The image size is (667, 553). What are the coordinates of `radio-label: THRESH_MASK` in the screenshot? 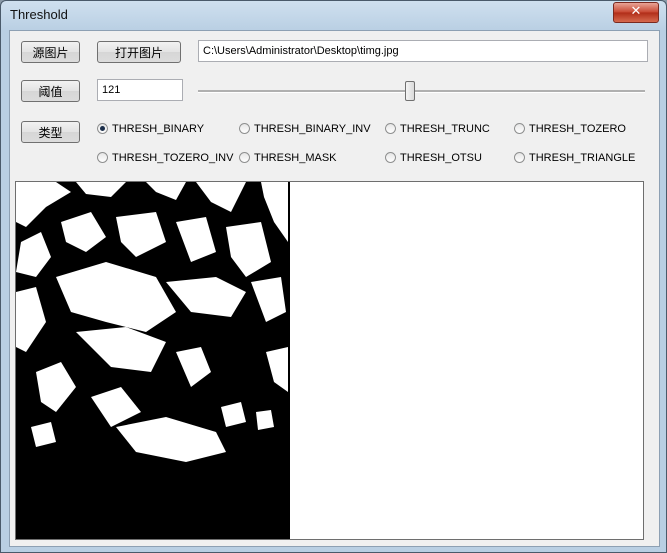 It's located at (295, 158).